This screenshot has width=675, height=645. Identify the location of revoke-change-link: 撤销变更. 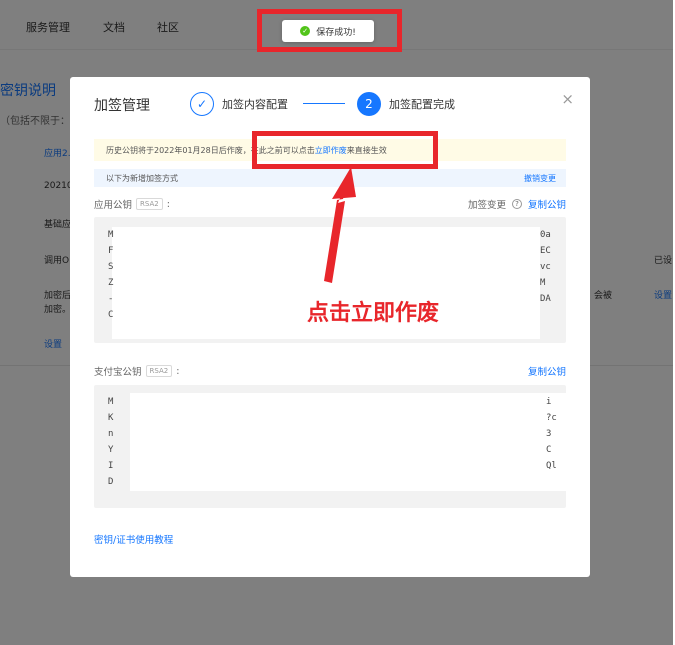
(540, 178).